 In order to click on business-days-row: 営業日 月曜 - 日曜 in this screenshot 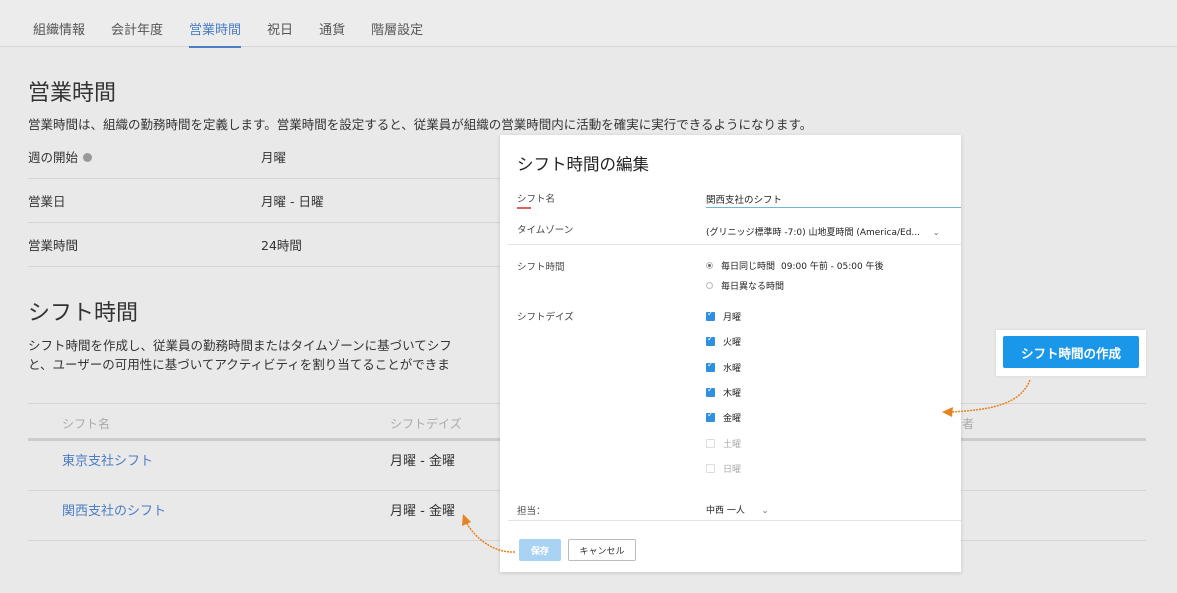, I will do `click(268, 201)`.